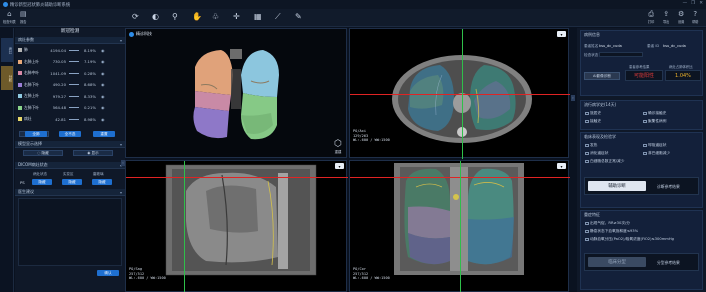  Describe the element at coordinates (338, 147) in the screenshot. I see `reconstruct-button: ⬡ 重建` at that location.